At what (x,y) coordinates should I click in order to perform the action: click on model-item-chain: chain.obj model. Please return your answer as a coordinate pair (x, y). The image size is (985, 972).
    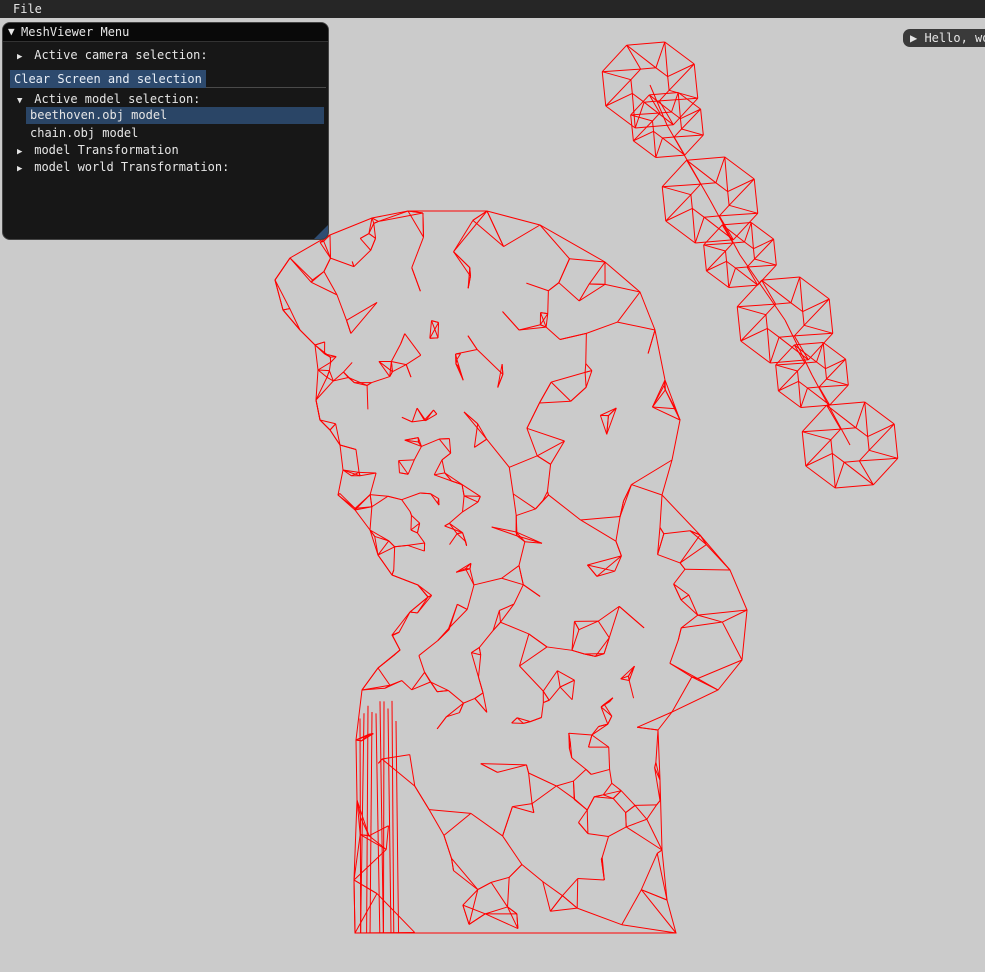
    Looking at the image, I should click on (84, 133).